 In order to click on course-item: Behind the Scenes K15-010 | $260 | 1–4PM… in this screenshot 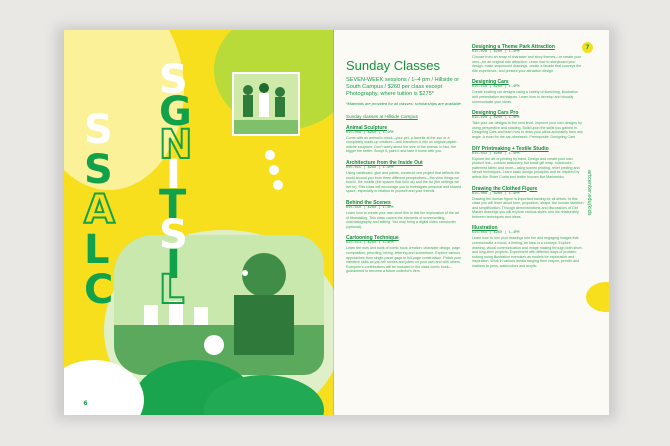, I will do `click(404, 214)`.